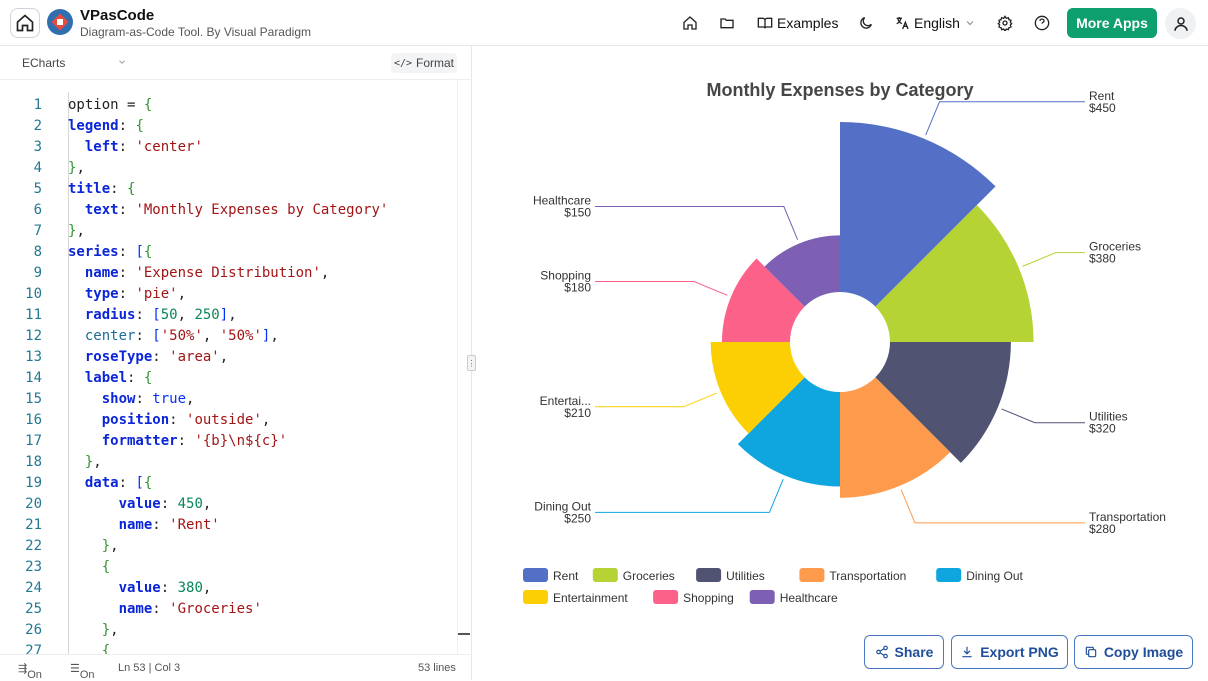 Image resolution: width=1208 pixels, height=681 pixels. I want to click on app-logo, so click(60, 22).